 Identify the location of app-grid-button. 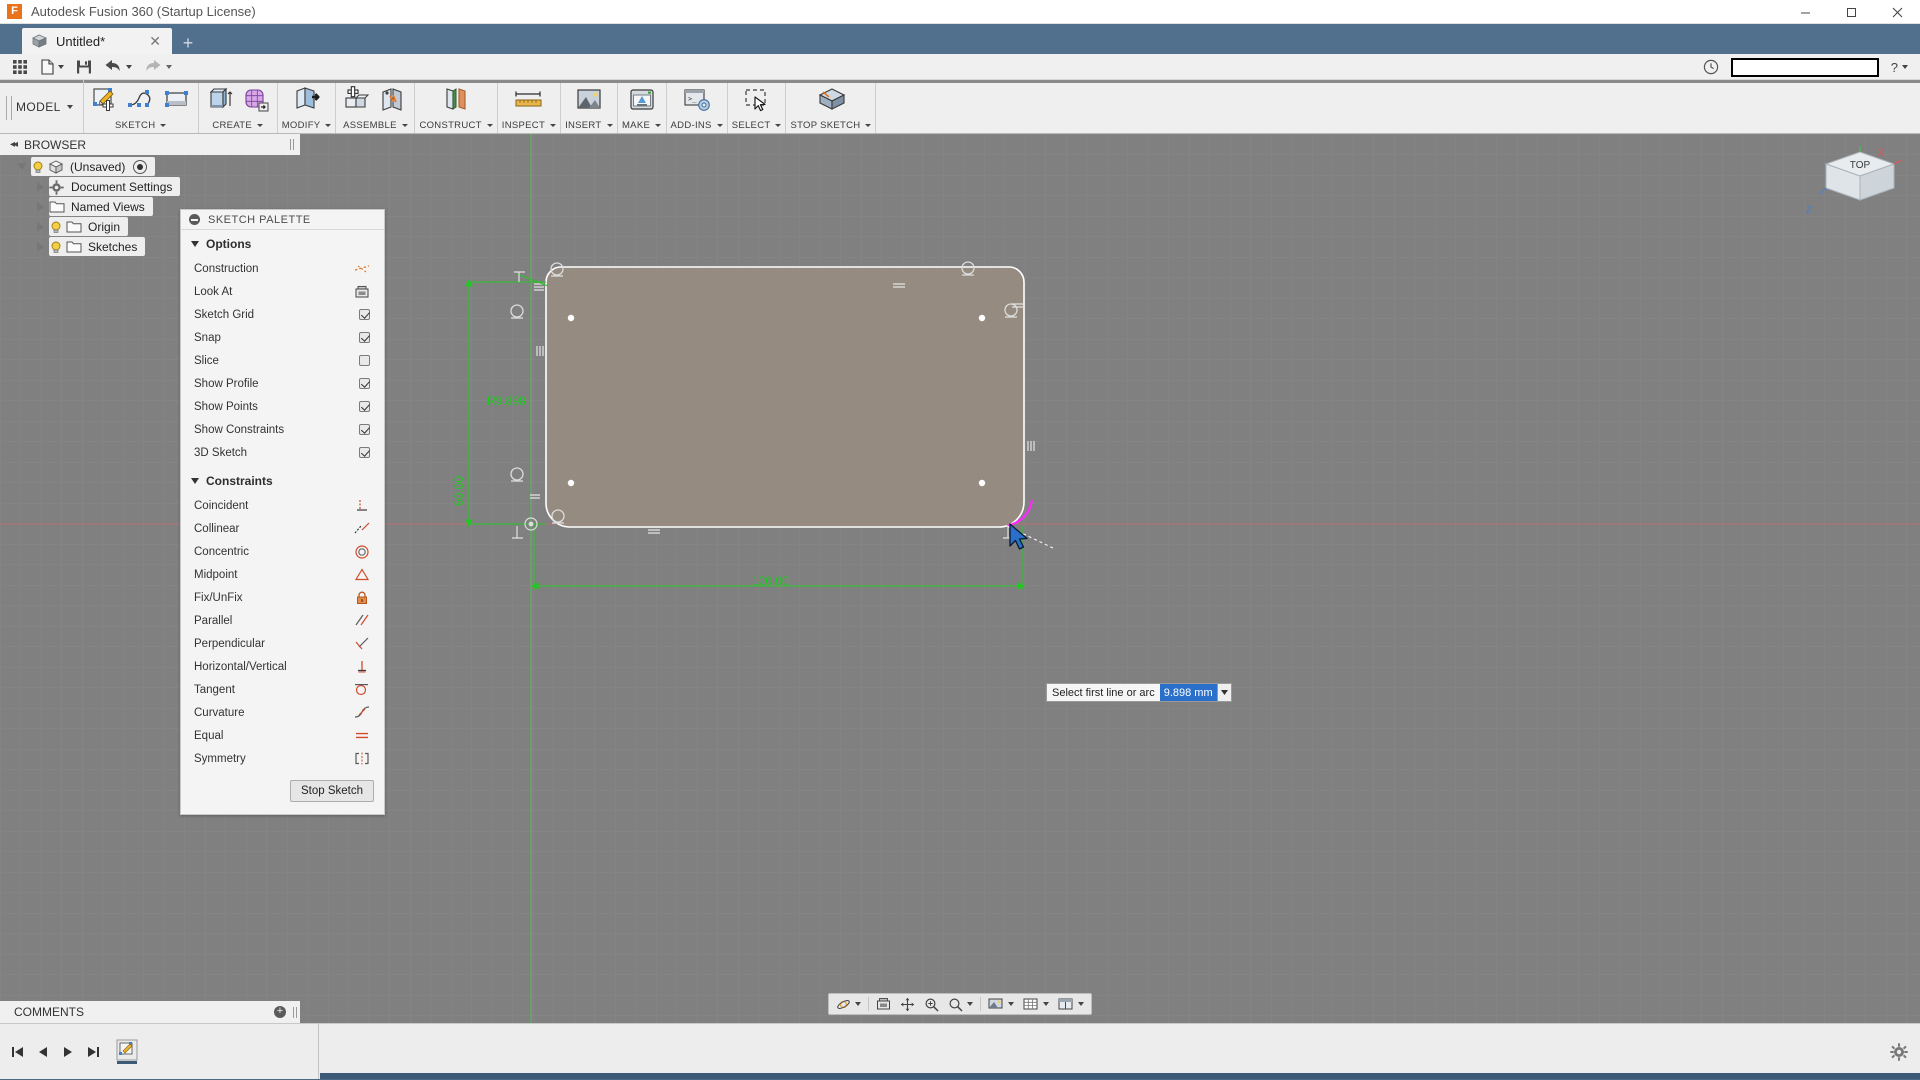
(20, 67).